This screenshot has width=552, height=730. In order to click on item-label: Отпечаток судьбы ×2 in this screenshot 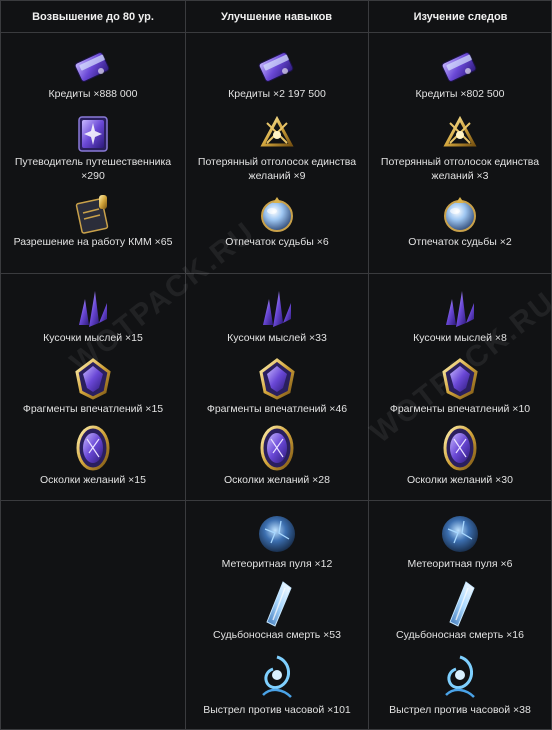, I will do `click(460, 242)`.